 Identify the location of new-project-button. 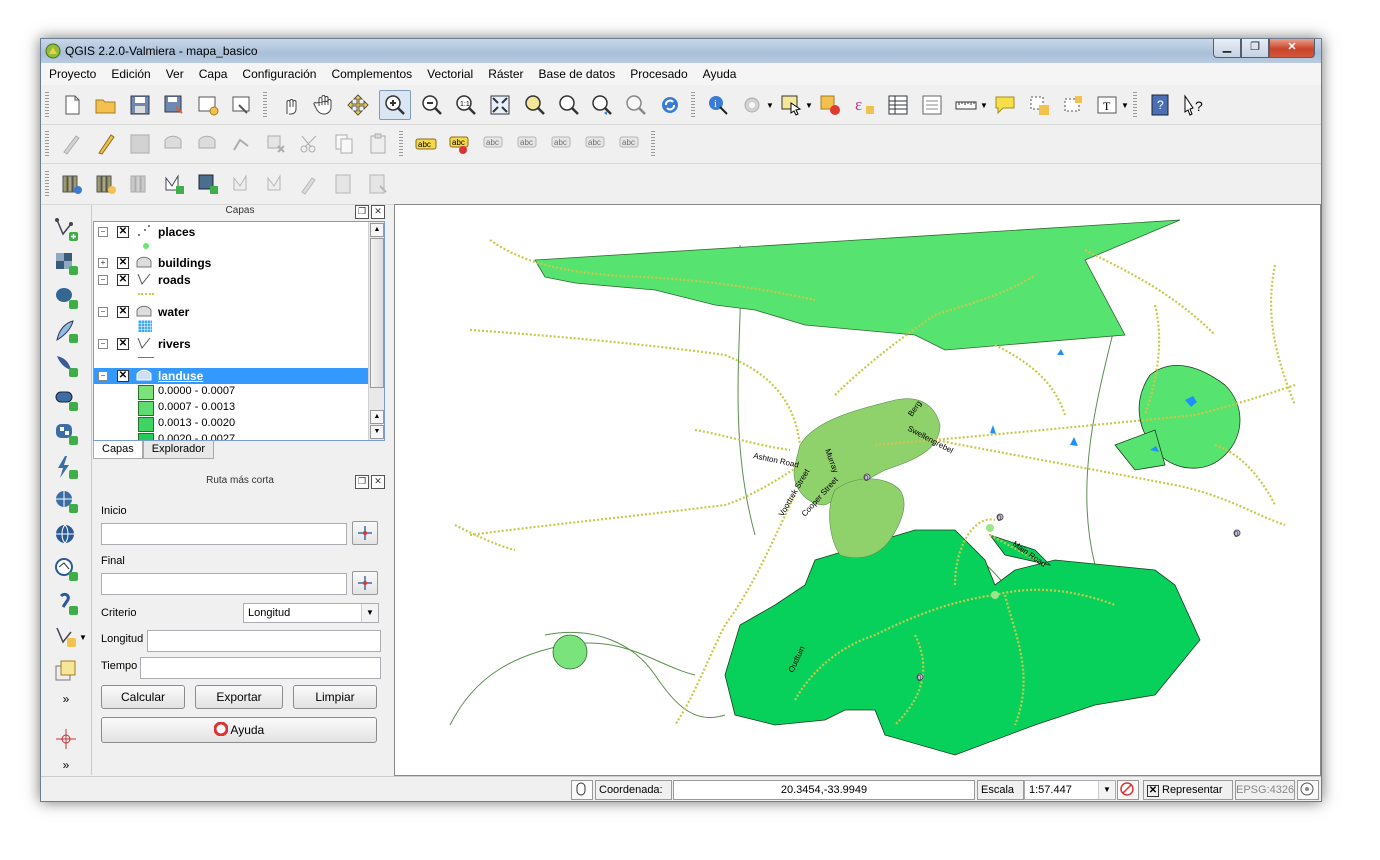
(72, 105).